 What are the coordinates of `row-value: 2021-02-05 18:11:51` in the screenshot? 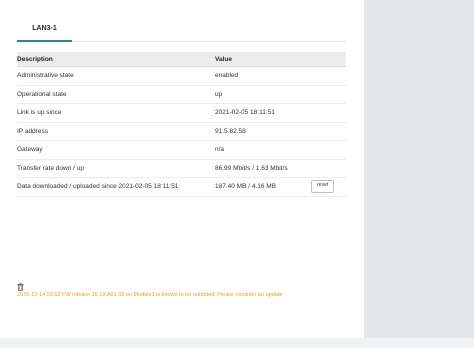 It's located at (263, 113).